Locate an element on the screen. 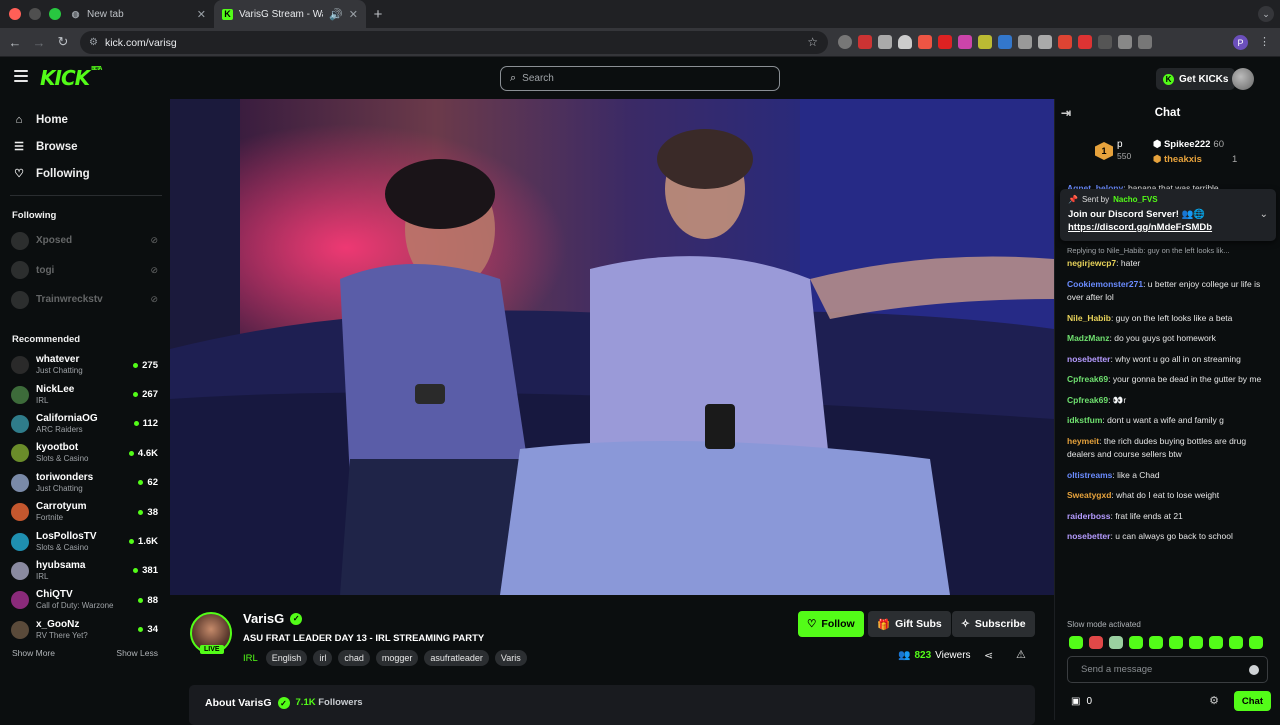 Image resolution: width=1280 pixels, height=725 pixels. chat-username: heymeit is located at coordinates (1083, 441).